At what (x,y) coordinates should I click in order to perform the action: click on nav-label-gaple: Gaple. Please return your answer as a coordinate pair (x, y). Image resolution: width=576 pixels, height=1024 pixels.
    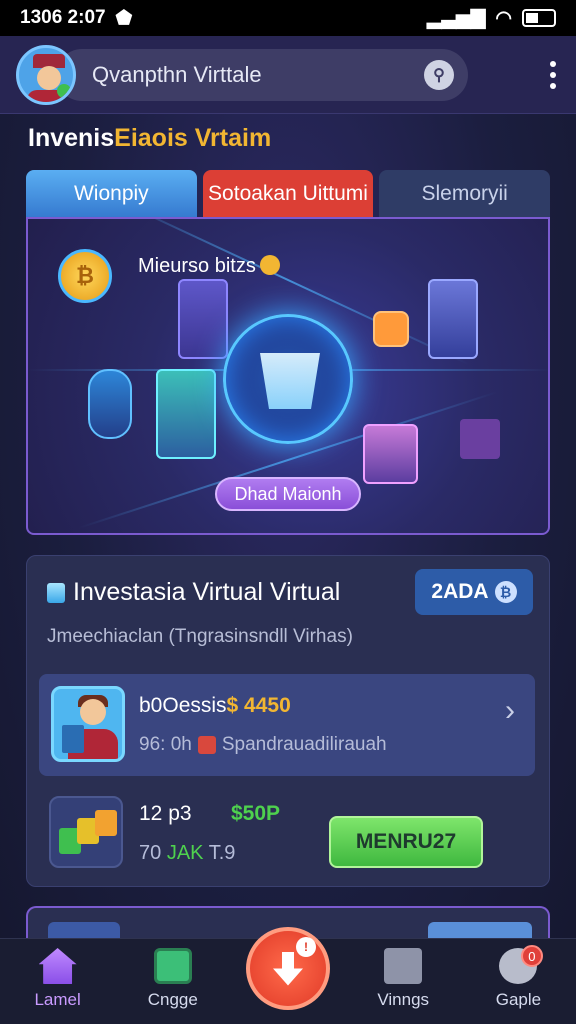
    Looking at the image, I should click on (518, 999).